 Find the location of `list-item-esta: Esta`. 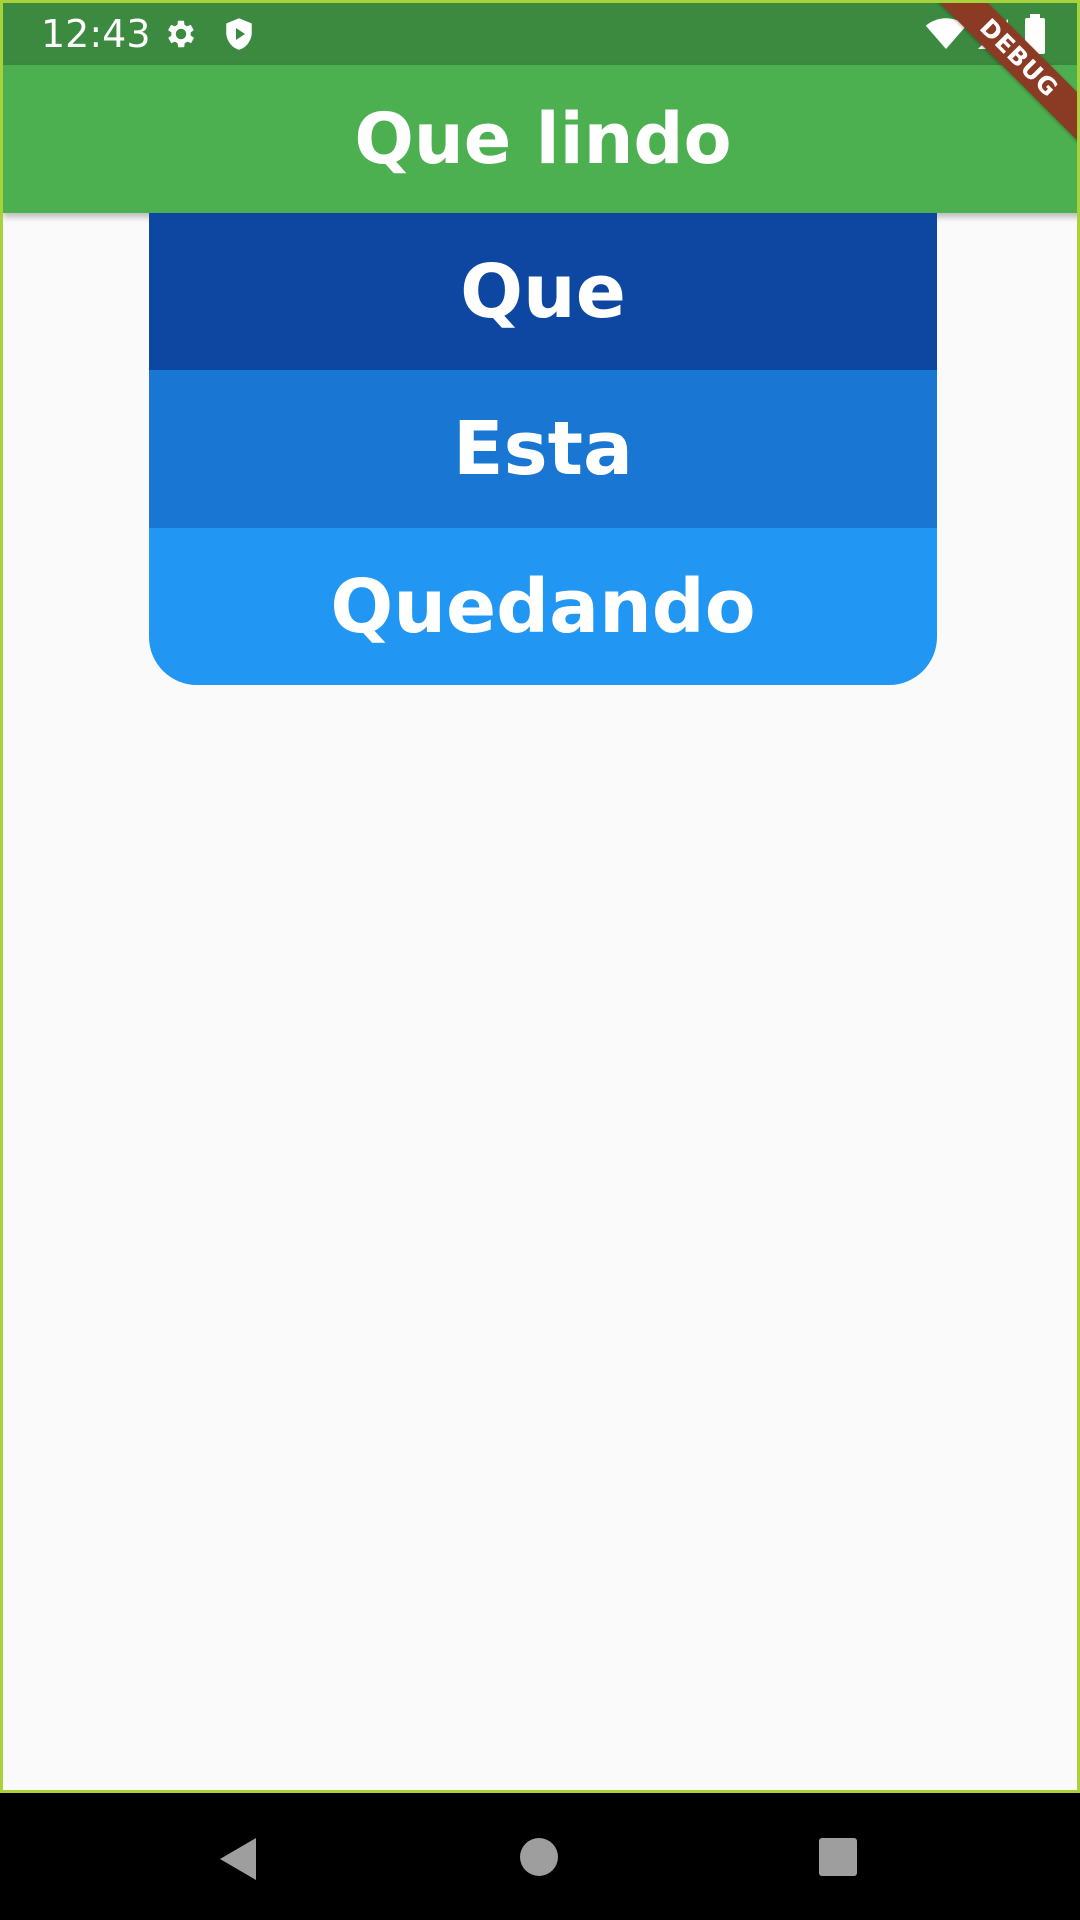

list-item-esta: Esta is located at coordinates (543, 449).